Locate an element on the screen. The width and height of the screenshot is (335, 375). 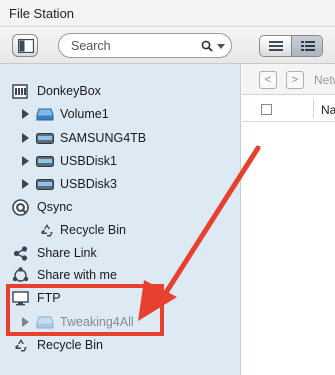
detail-view-icon is located at coordinates (308, 46).